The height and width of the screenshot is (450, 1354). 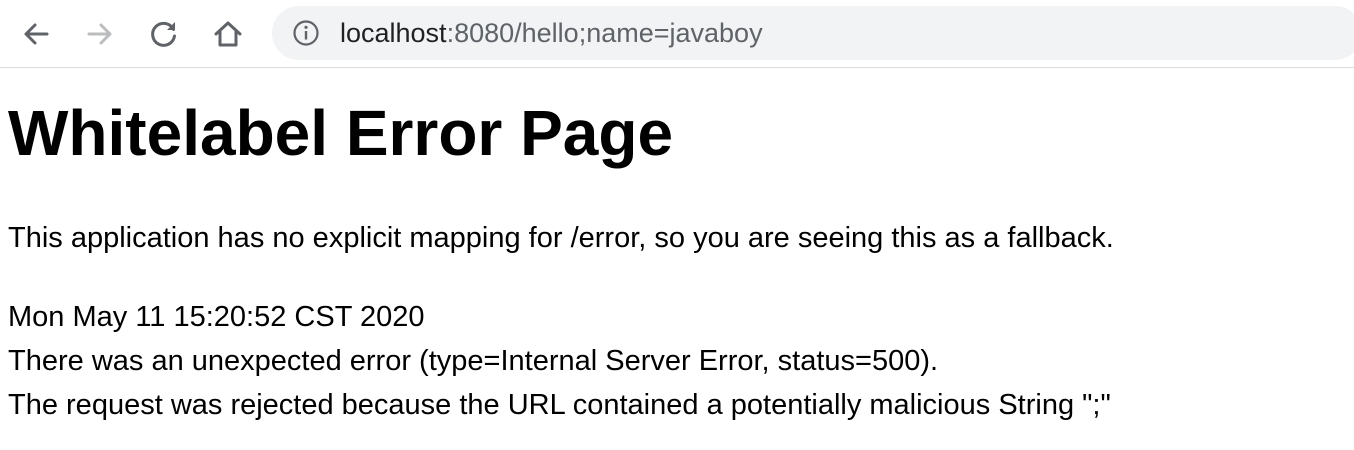 I want to click on url-path: :8080/hello;name=javaboy, so click(x=604, y=33).